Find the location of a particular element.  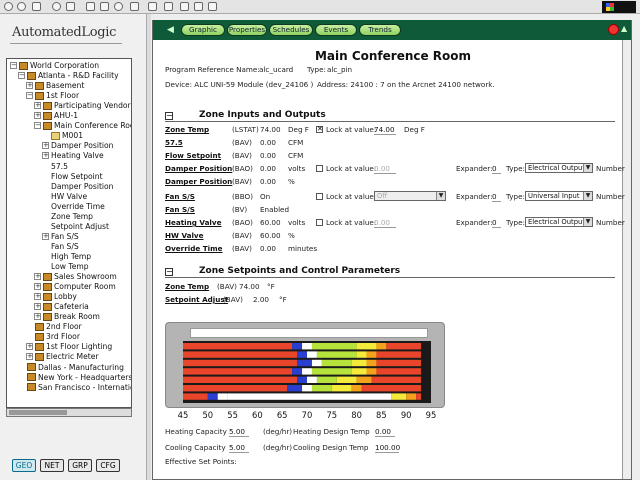

tree-item-label: Heating Valve is located at coordinates (77, 155).